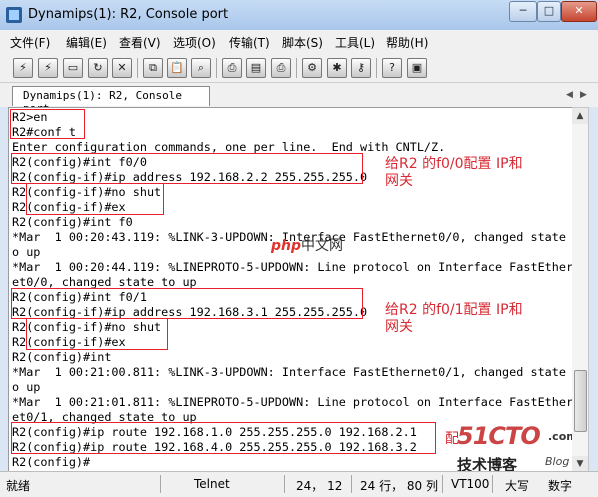  What do you see at coordinates (153, 68) in the screenshot?
I see `copy-icon: ⧉` at bounding box center [153, 68].